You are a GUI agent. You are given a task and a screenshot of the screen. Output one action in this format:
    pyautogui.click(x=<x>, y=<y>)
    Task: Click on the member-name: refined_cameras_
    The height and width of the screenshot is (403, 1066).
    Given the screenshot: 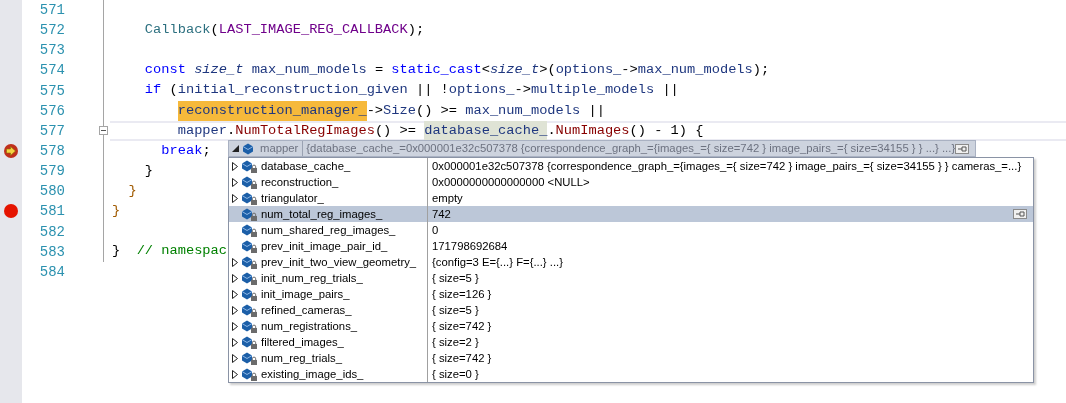 What is the action you would take?
    pyautogui.click(x=307, y=310)
    